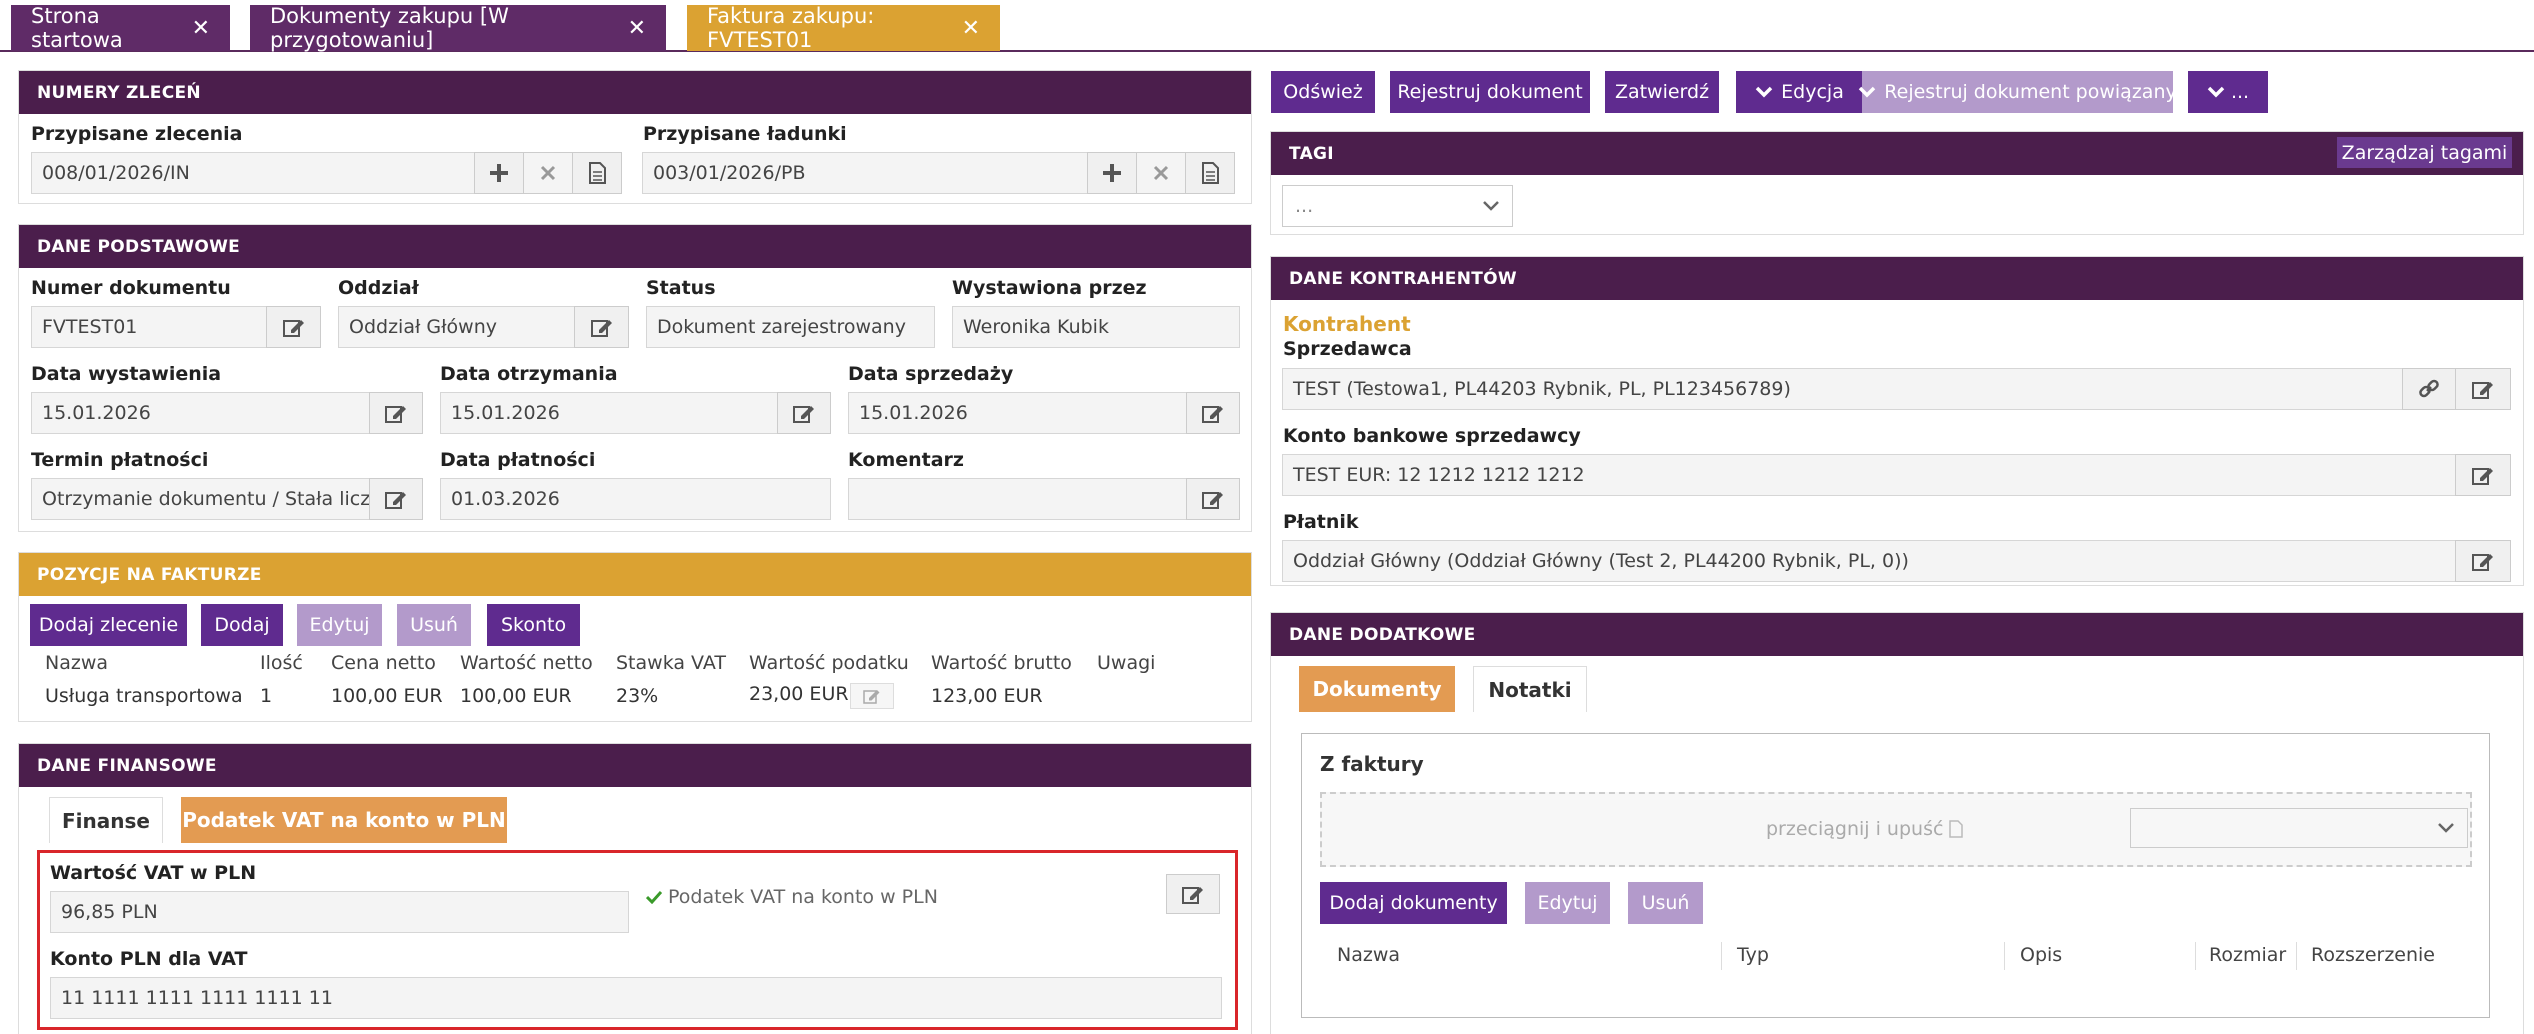 Image resolution: width=2534 pixels, height=1034 pixels. What do you see at coordinates (533, 625) in the screenshot?
I see `skonto-button: Skonto` at bounding box center [533, 625].